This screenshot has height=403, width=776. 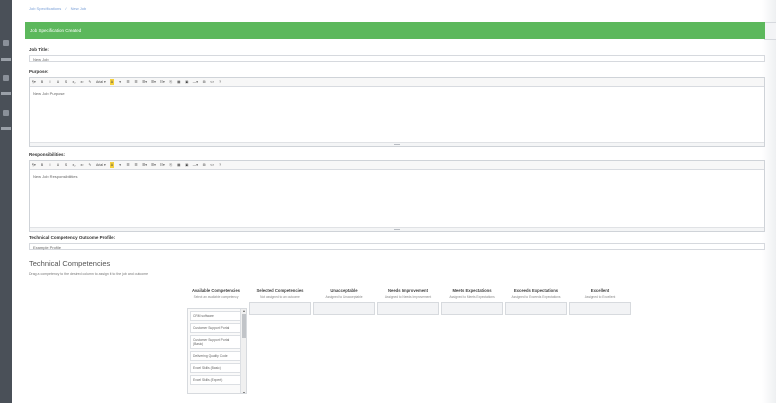 I want to click on column-header: Needs Improvement, so click(x=408, y=290).